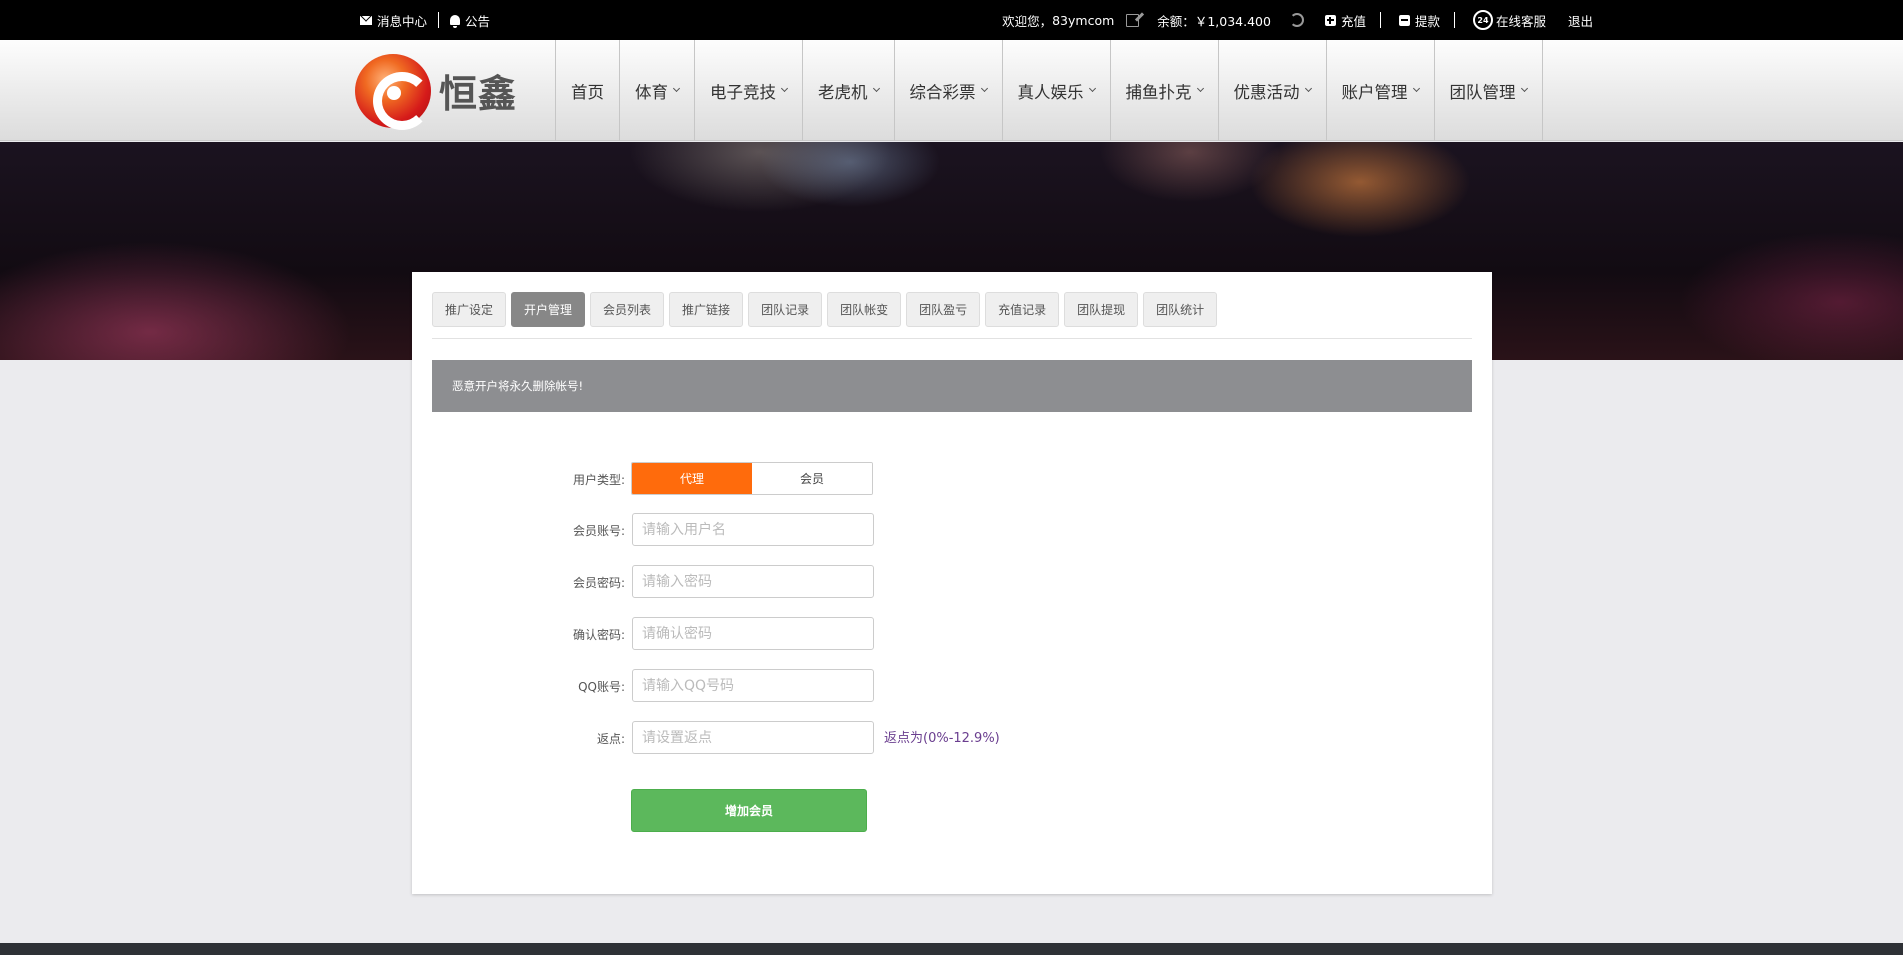  I want to click on nav-home: 首页, so click(588, 90).